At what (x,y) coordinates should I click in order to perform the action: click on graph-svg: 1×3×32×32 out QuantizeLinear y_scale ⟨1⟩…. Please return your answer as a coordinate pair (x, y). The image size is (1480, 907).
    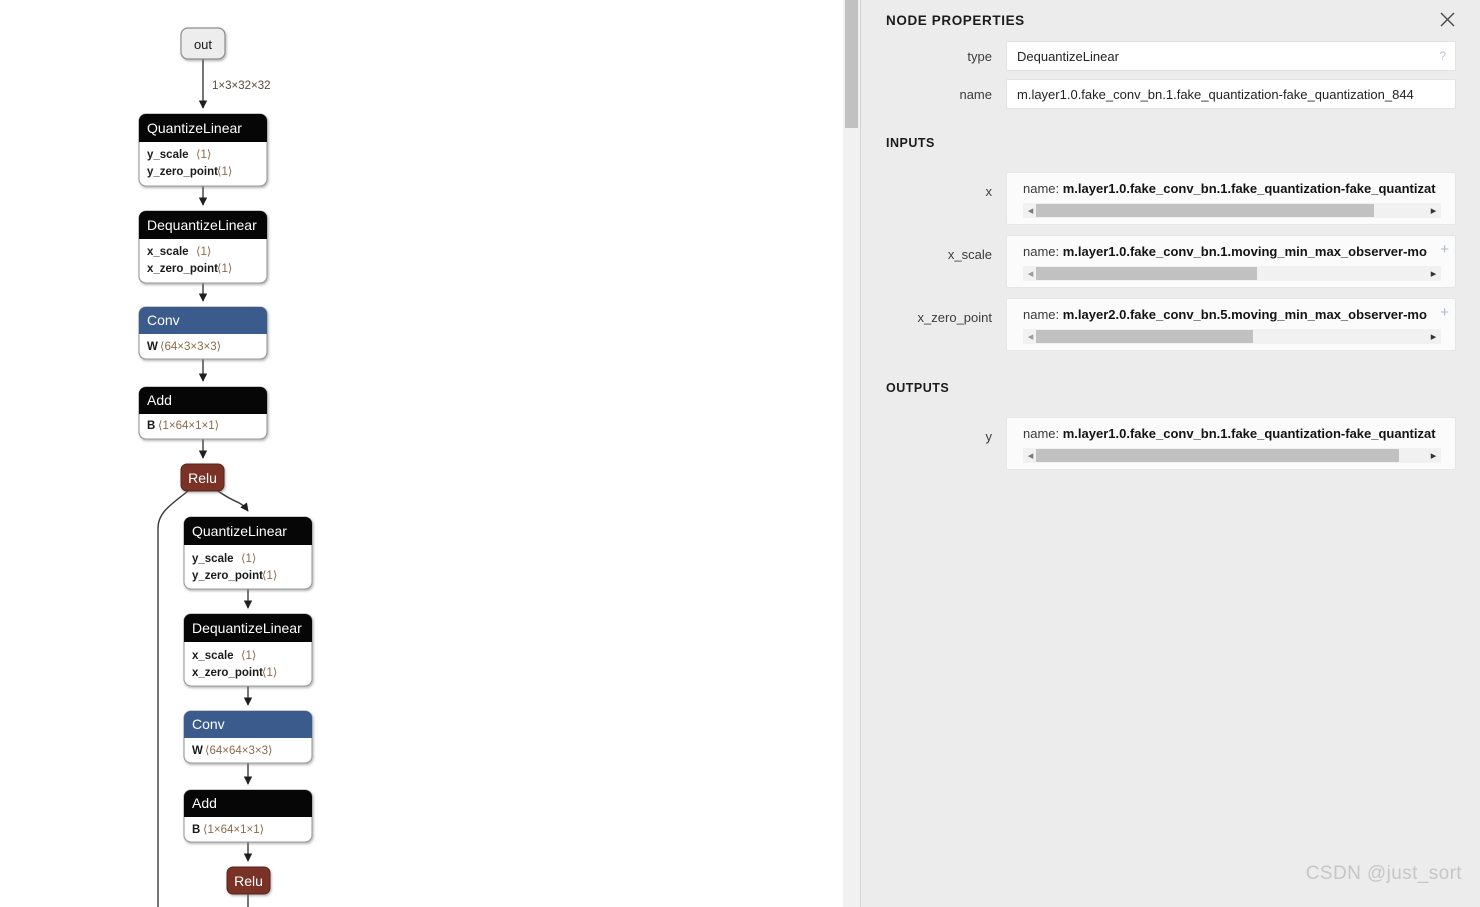
    Looking at the image, I should click on (225, 467).